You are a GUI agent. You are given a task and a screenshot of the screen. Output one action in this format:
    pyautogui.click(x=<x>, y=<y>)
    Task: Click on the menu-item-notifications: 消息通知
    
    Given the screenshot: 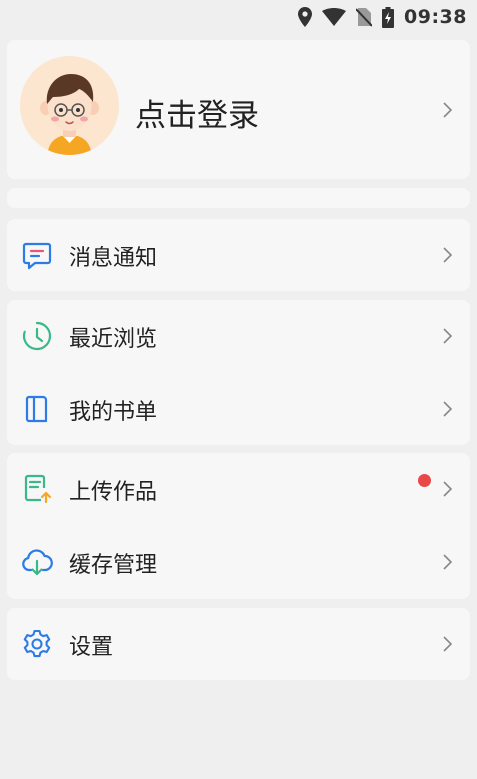 What is the action you would take?
    pyautogui.click(x=238, y=255)
    